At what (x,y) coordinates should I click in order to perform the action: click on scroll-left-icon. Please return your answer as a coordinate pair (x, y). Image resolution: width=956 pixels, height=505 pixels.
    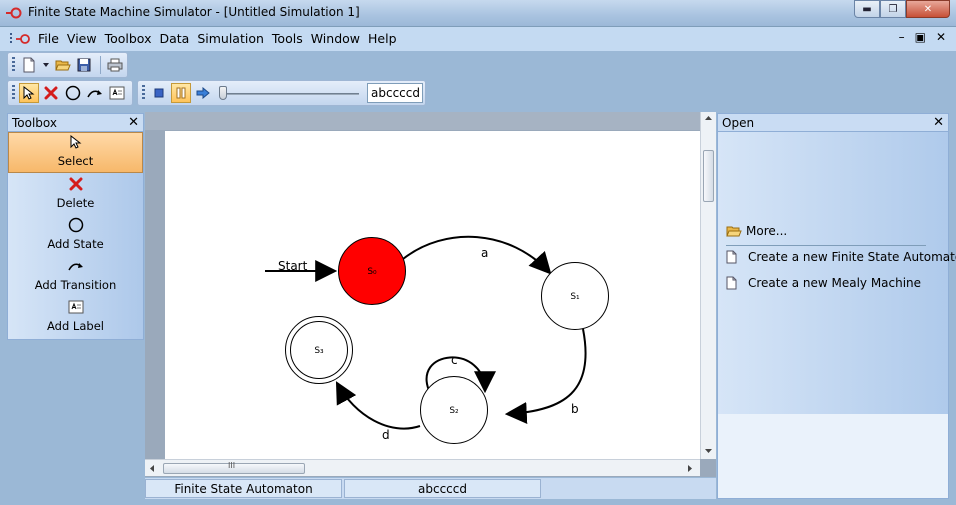
    Looking at the image, I should click on (152, 468).